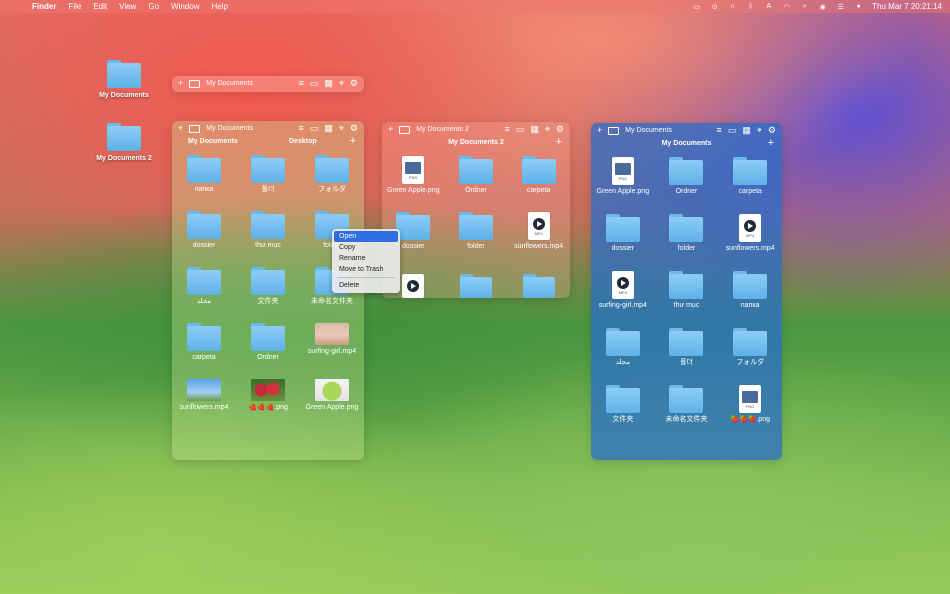  What do you see at coordinates (366, 269) in the screenshot?
I see `context-item-move-to-trash: Move to Trash` at bounding box center [366, 269].